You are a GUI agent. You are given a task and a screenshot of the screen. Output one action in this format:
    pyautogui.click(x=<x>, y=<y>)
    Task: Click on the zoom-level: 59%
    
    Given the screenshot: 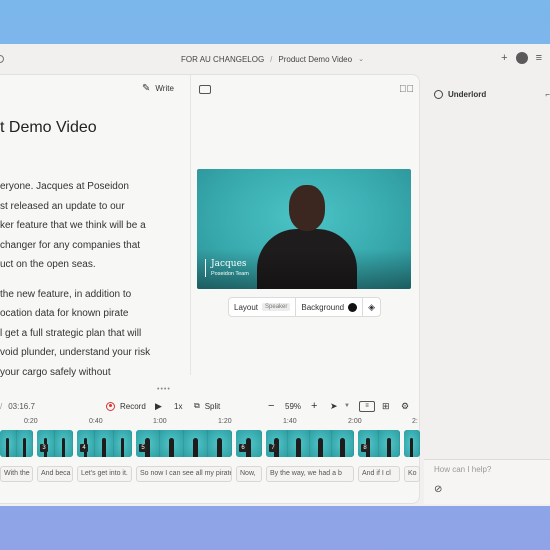 What is the action you would take?
    pyautogui.click(x=293, y=406)
    